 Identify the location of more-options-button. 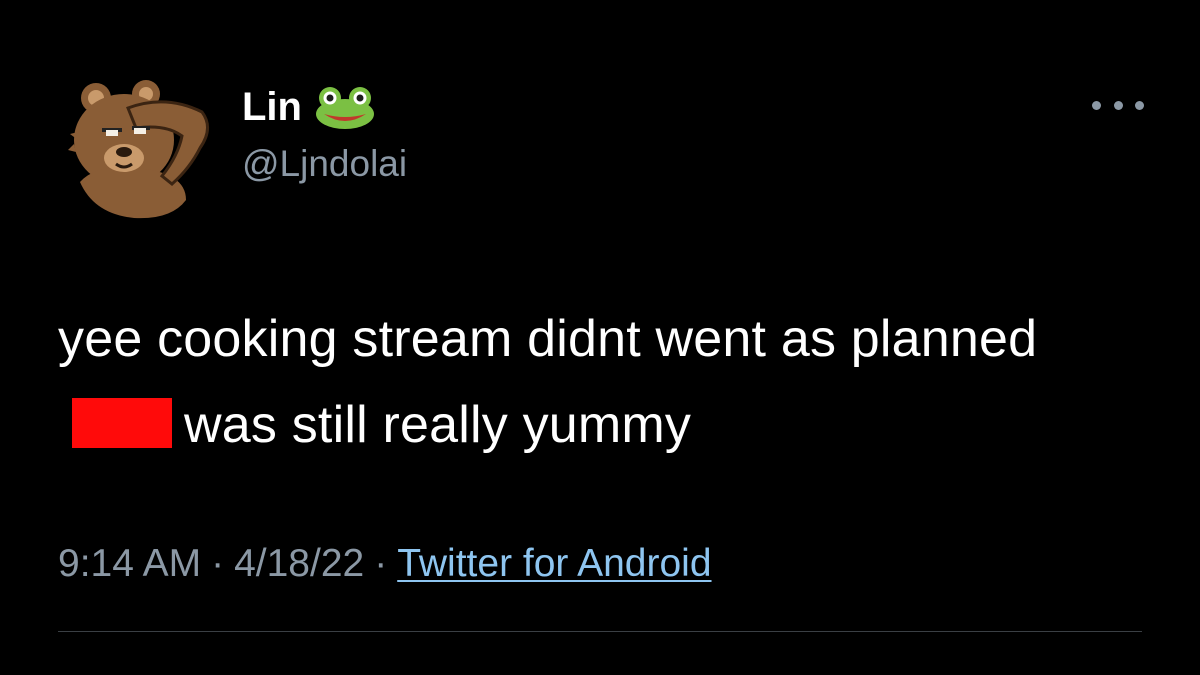
(1118, 105).